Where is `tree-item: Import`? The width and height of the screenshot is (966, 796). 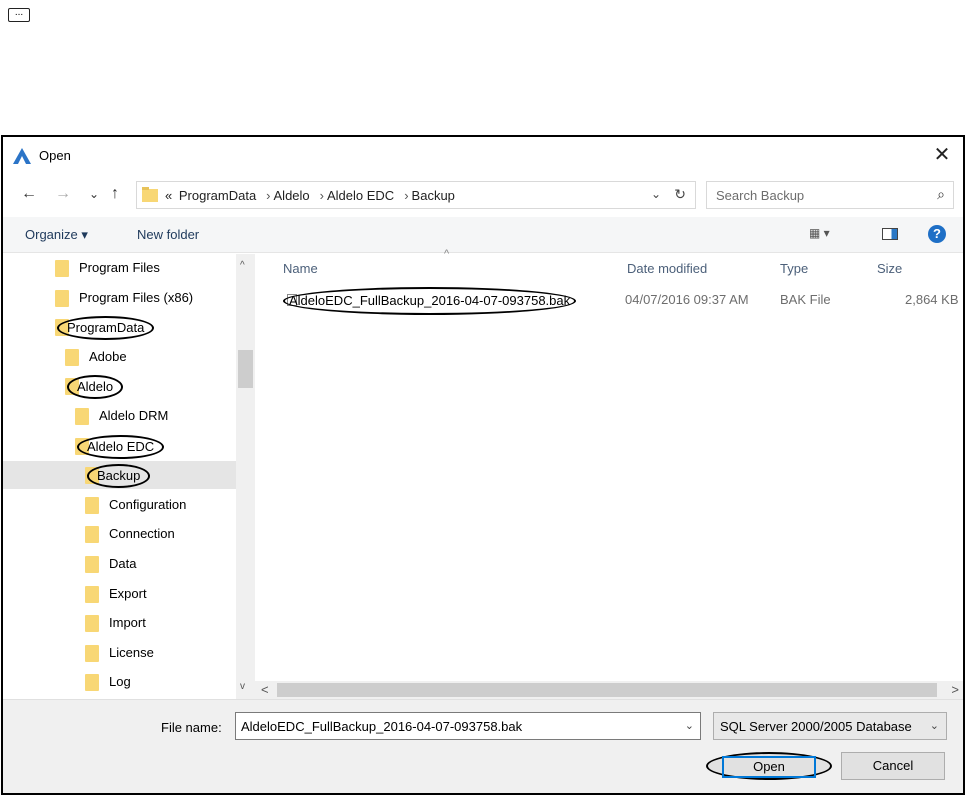
tree-item: Import is located at coordinates (119, 623).